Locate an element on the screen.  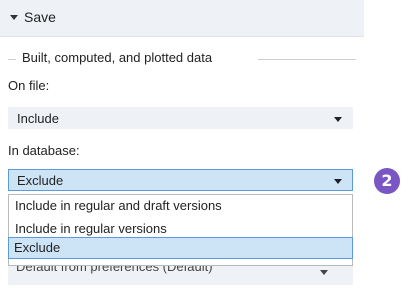
group-divider-right is located at coordinates (307, 59).